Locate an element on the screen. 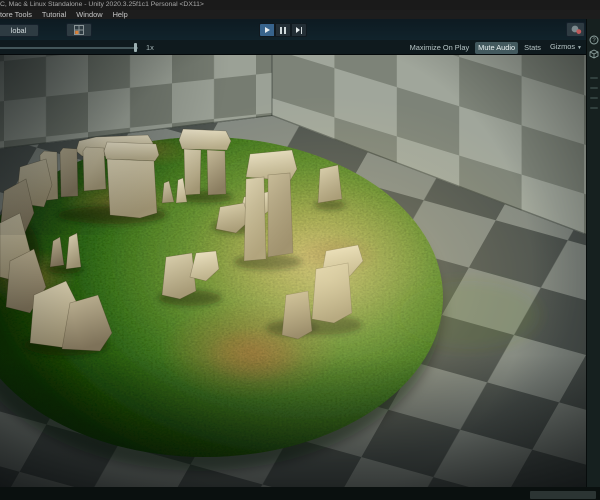 The height and width of the screenshot is (500, 600). gizmos-dropdown: Gizmos ▼ is located at coordinates (566, 47).